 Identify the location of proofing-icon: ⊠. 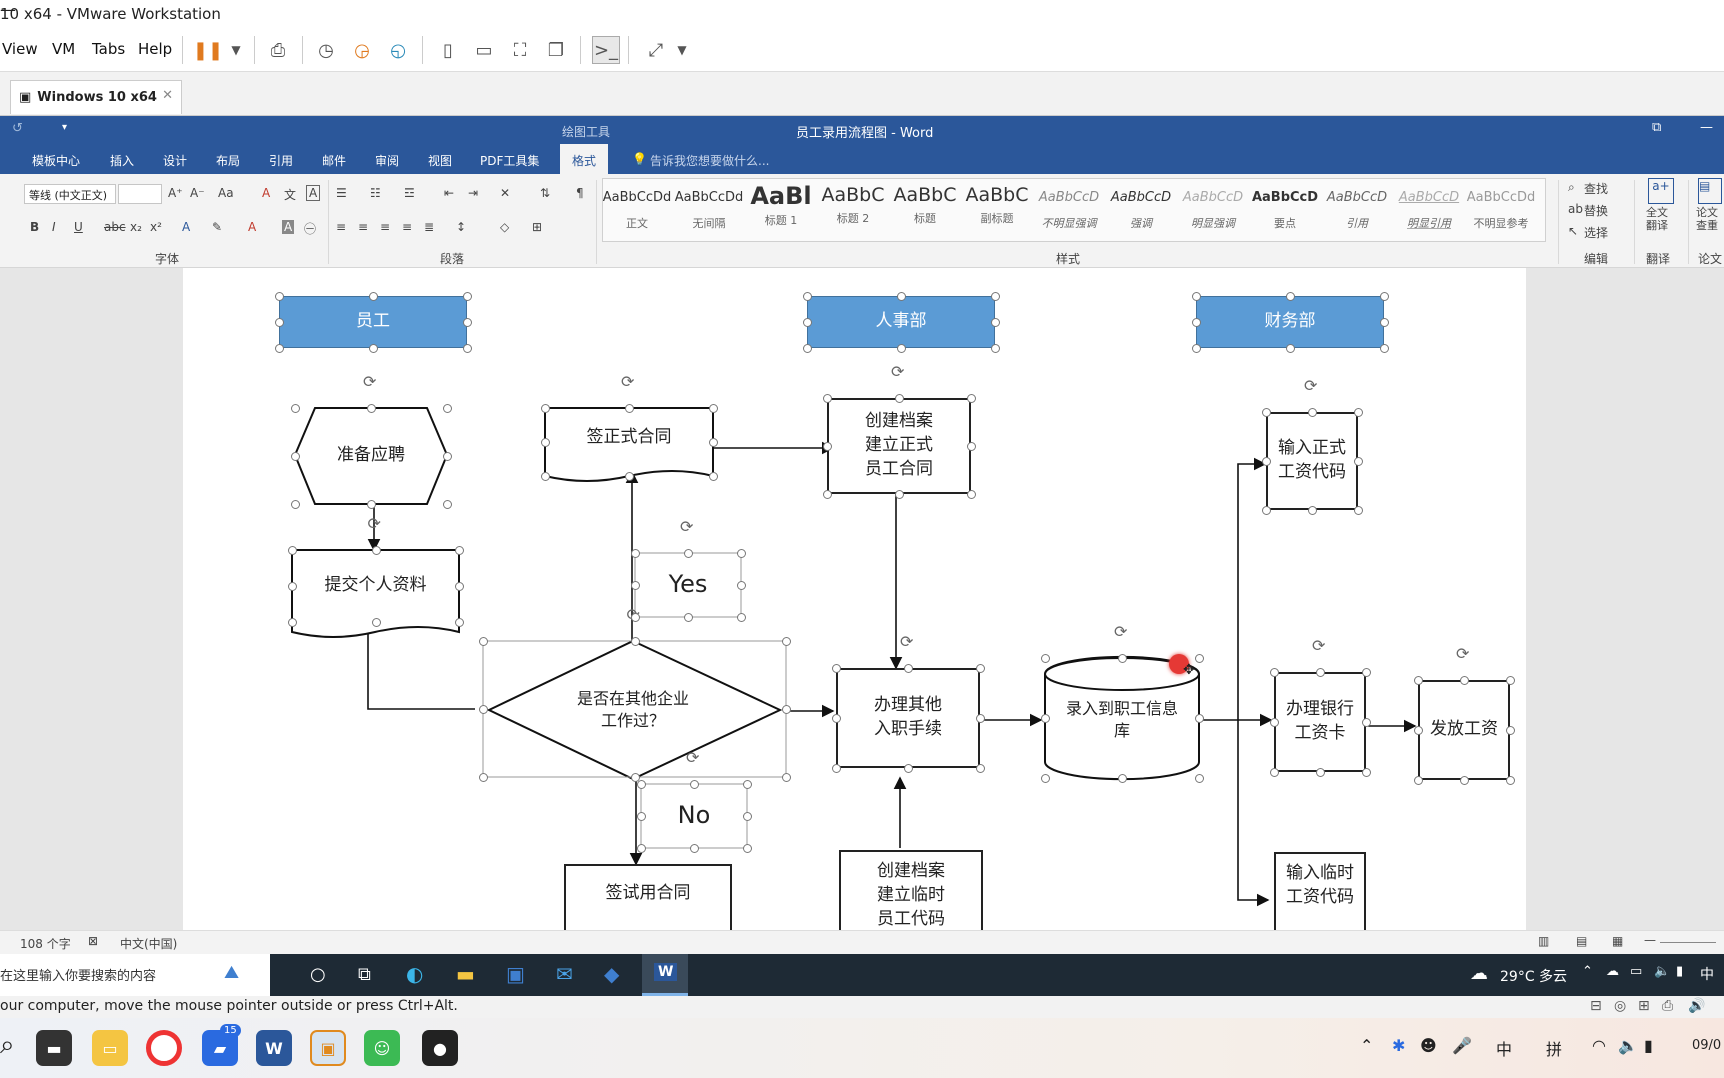
(93, 941).